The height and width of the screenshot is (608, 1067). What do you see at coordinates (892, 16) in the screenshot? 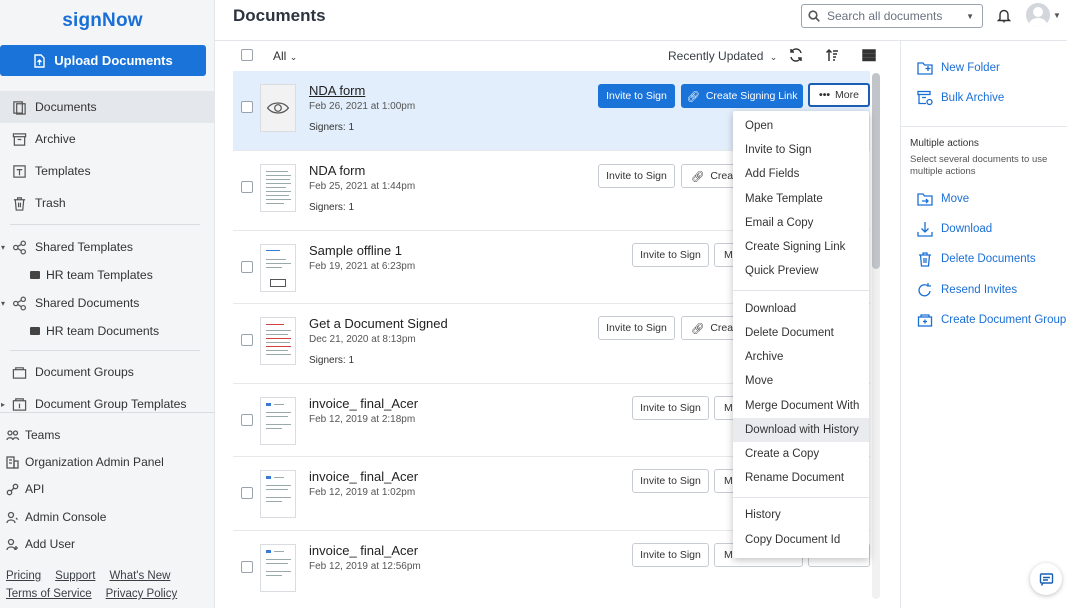
I see `search-input: Search all documents ▼` at bounding box center [892, 16].